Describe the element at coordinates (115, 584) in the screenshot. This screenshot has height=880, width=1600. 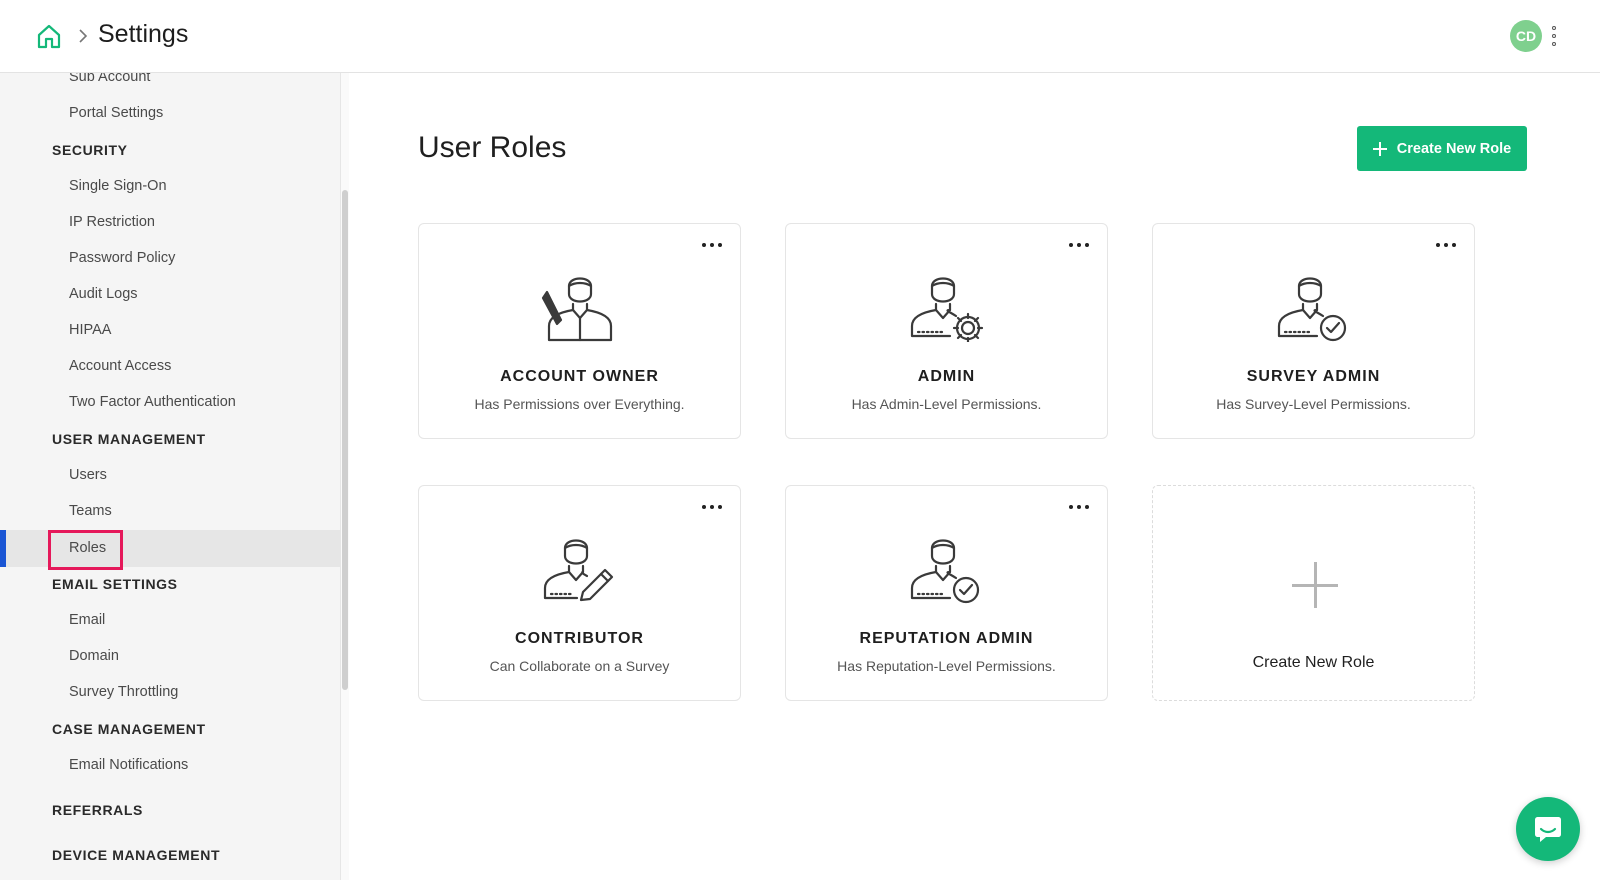
I see `sidebar-section-email-settings: EMAIL SETTINGS` at that location.